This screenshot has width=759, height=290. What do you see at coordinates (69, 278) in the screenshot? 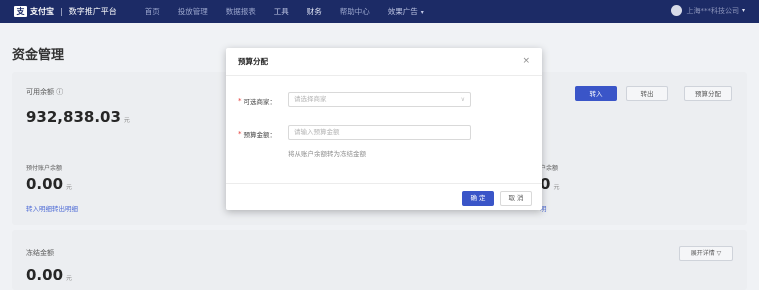
I see `frozen-amount-unit: 元` at bounding box center [69, 278].